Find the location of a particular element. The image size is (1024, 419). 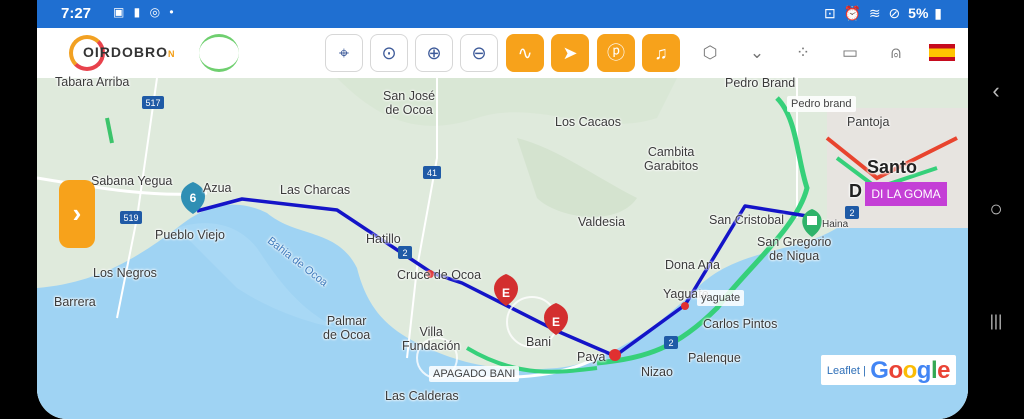

chevron-down-icon: ⌄ is located at coordinates (757, 53).